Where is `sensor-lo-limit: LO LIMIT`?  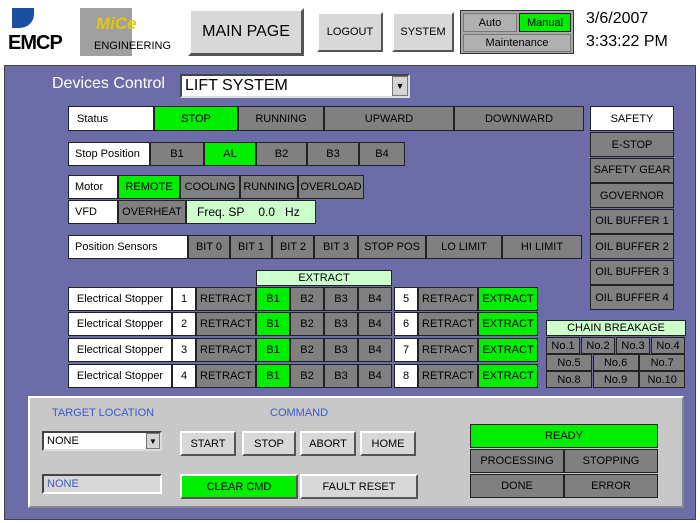 sensor-lo-limit: LO LIMIT is located at coordinates (464, 247).